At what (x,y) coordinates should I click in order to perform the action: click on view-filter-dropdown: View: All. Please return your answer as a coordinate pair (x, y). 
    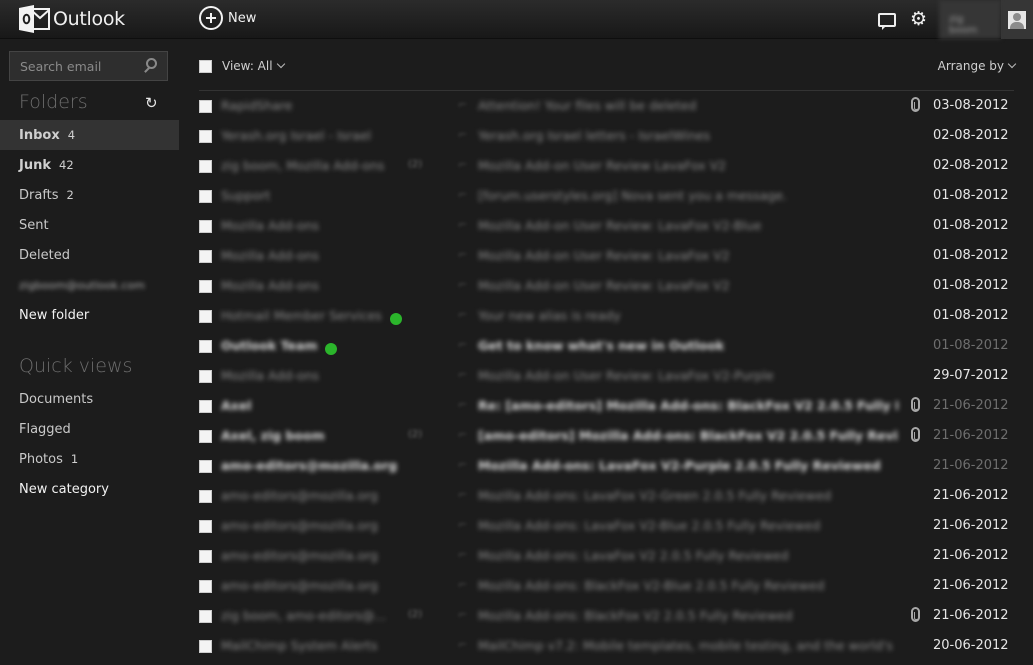
    Looking at the image, I should click on (253, 66).